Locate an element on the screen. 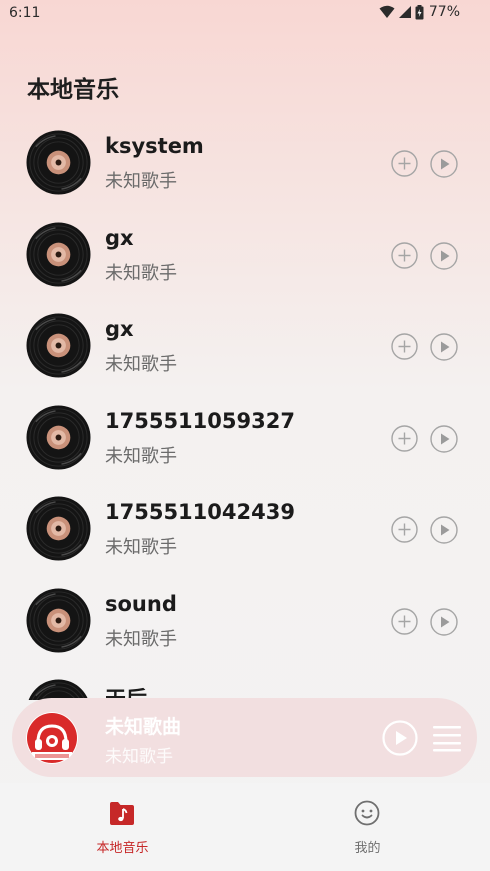 Image resolution: width=490 pixels, height=871 pixels. status-icons: 77% is located at coordinates (419, 12).